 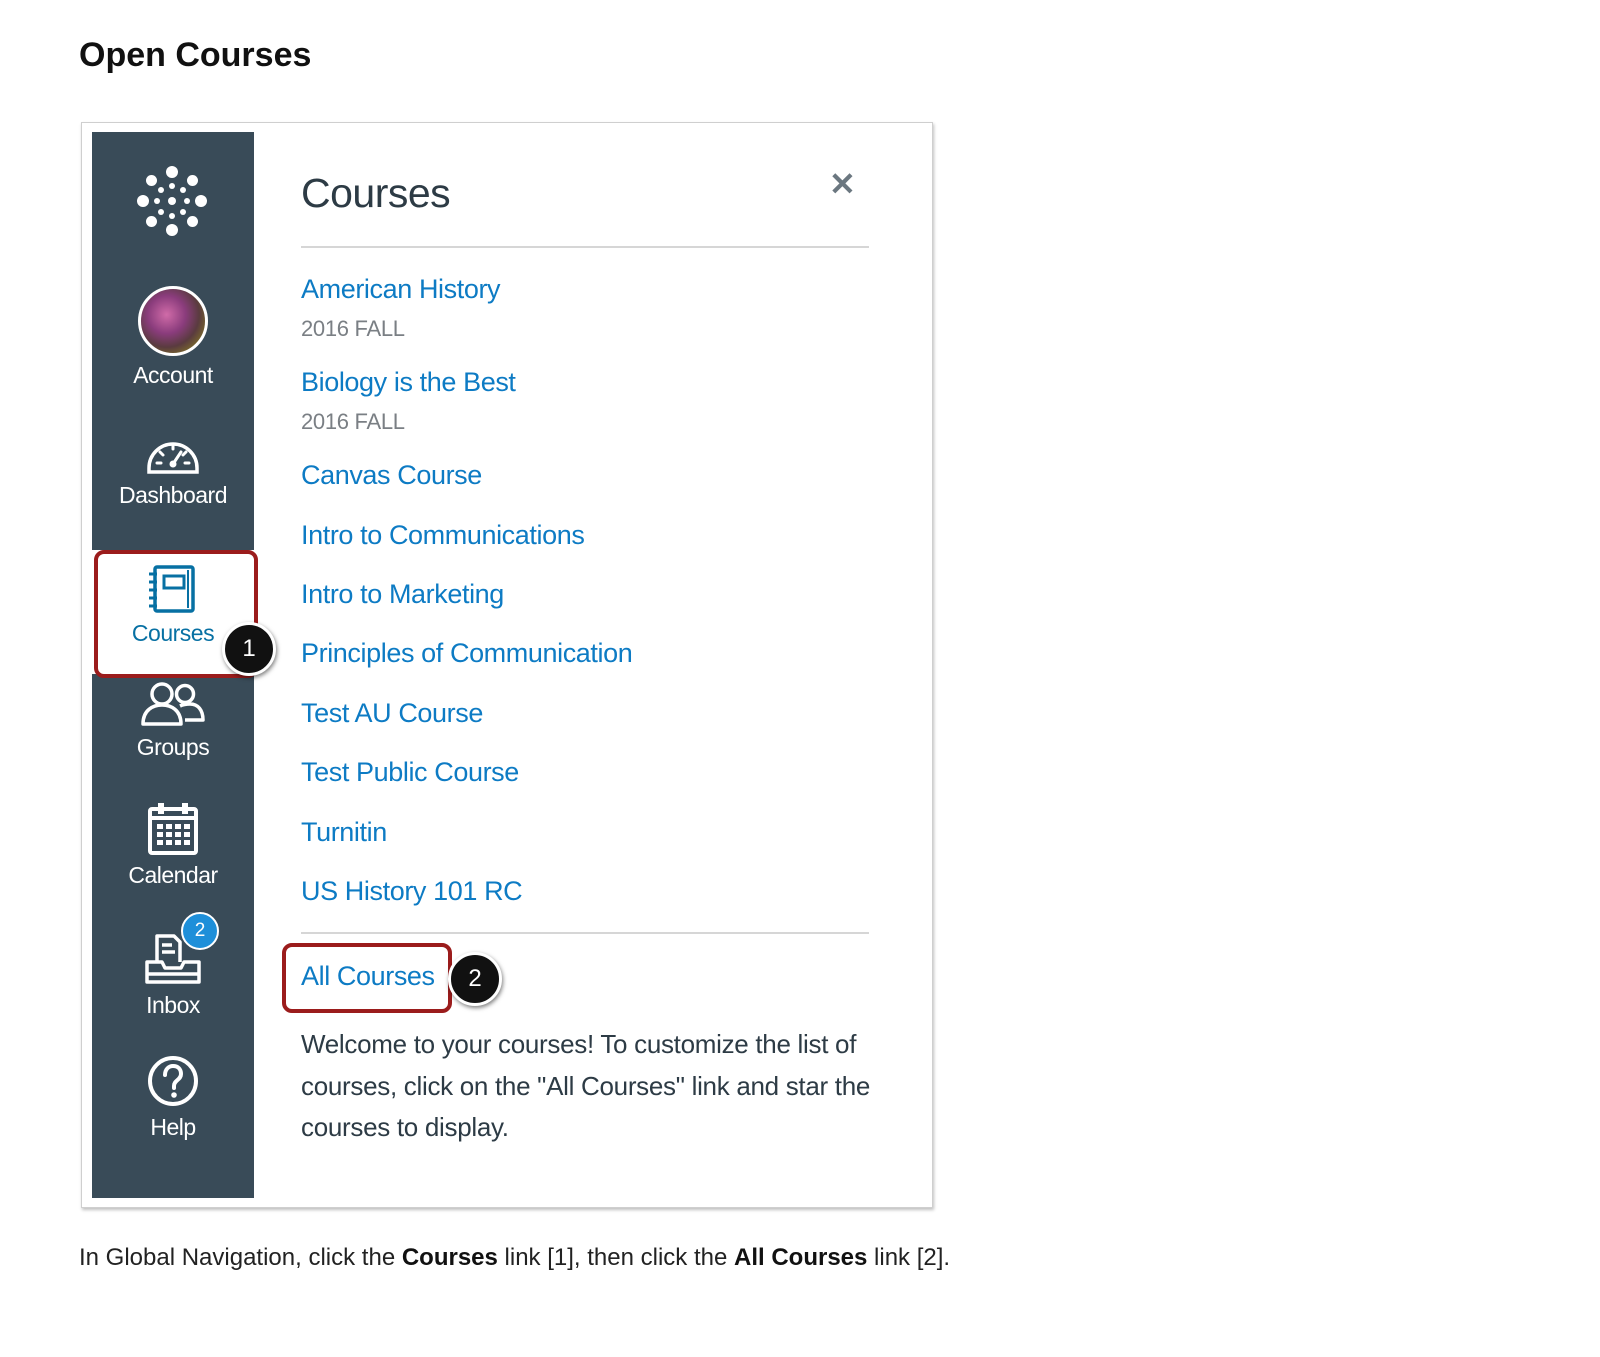 I want to click on page-title: Open Courses, so click(x=195, y=55).